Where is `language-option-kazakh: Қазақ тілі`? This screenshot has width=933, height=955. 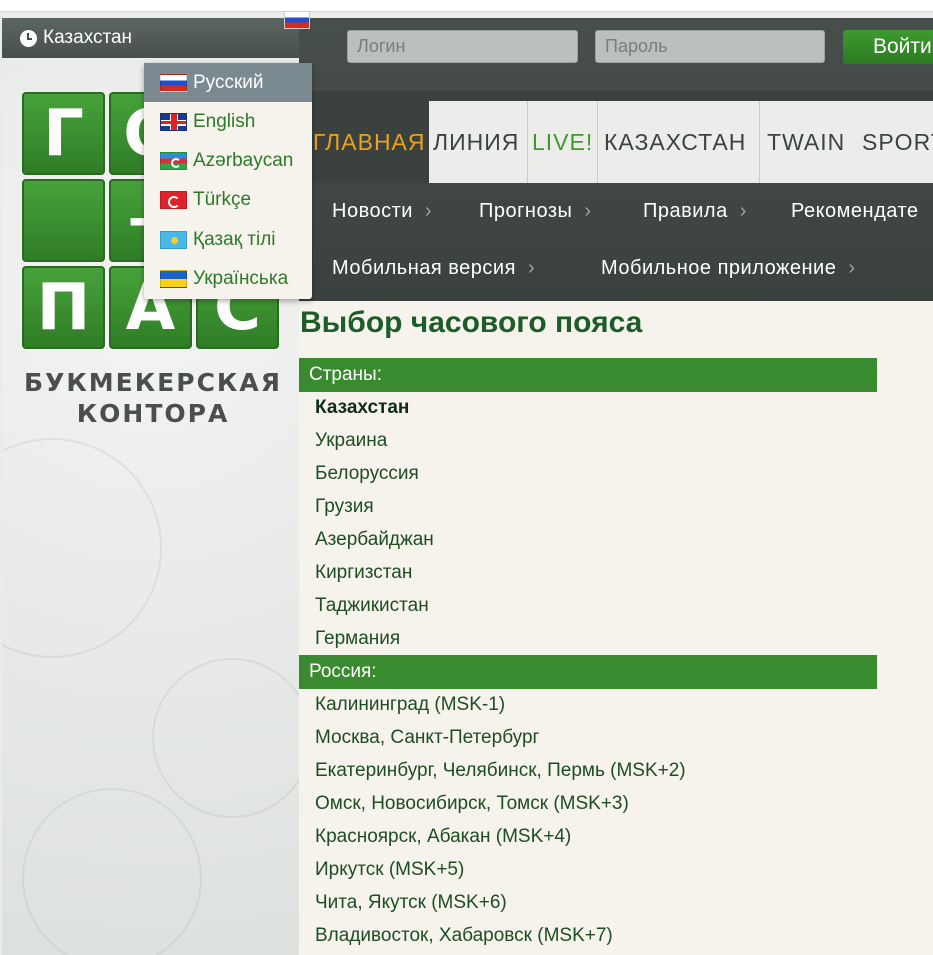 language-option-kazakh: Қазақ тілі is located at coordinates (228, 239).